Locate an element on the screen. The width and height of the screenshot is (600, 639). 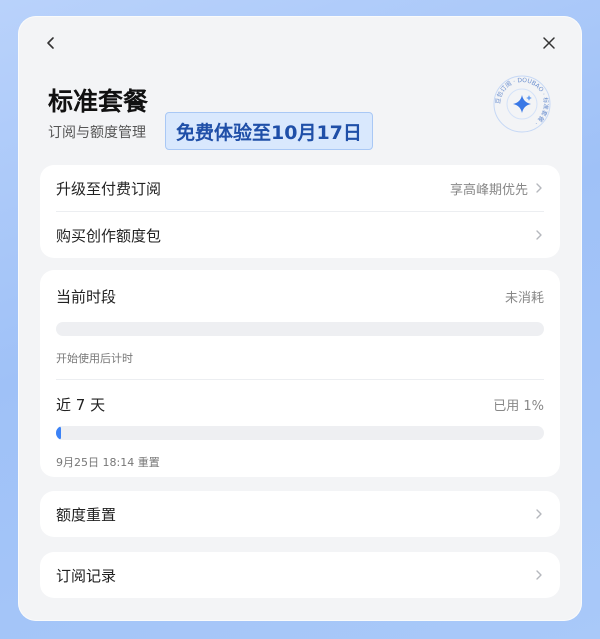
chevron-left-icon is located at coordinates (50, 43).